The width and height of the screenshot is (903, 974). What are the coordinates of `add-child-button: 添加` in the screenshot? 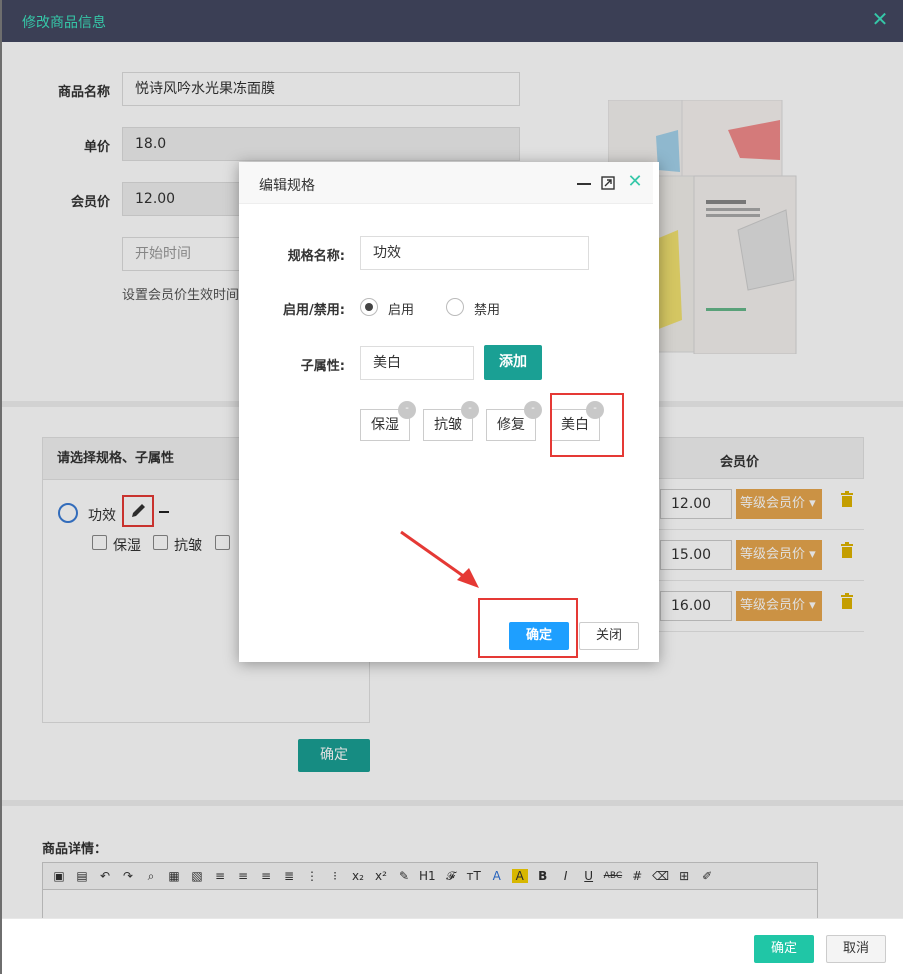 It's located at (513, 362).